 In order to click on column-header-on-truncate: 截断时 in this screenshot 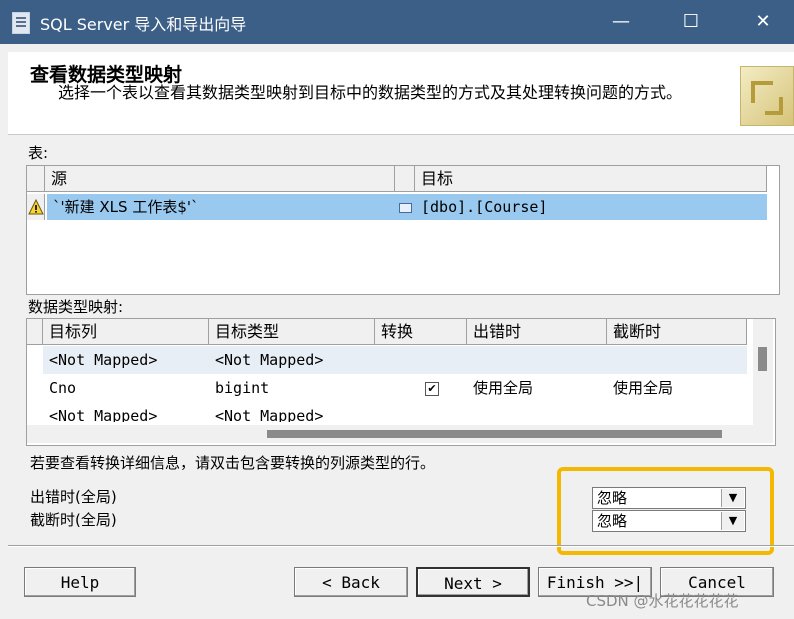, I will do `click(677, 332)`.